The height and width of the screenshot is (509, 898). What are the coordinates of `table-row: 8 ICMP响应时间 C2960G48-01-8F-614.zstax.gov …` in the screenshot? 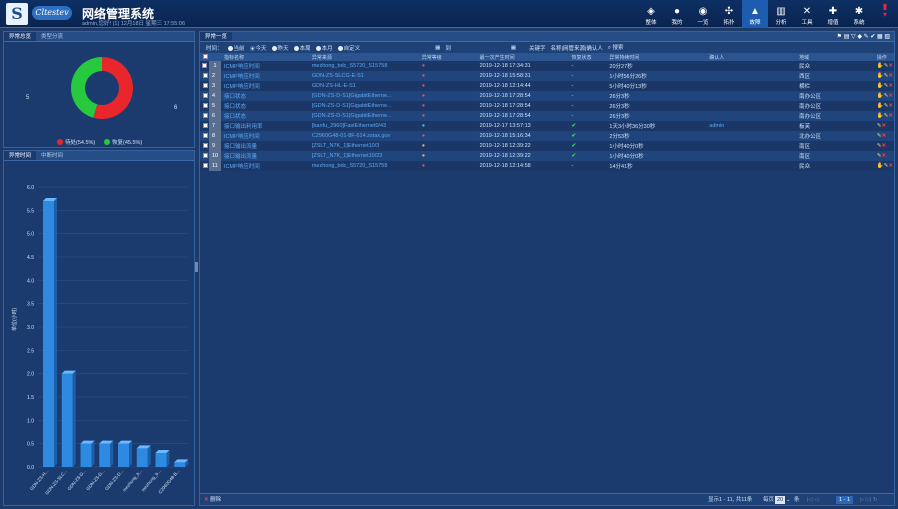 It's located at (547, 136).